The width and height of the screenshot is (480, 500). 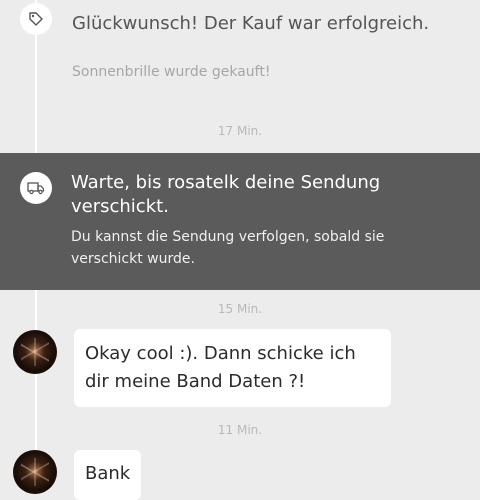 What do you see at coordinates (251, 23) in the screenshot?
I see `purchase-event-title: Glückwunsch! Der Kauf war erfolgreich.` at bounding box center [251, 23].